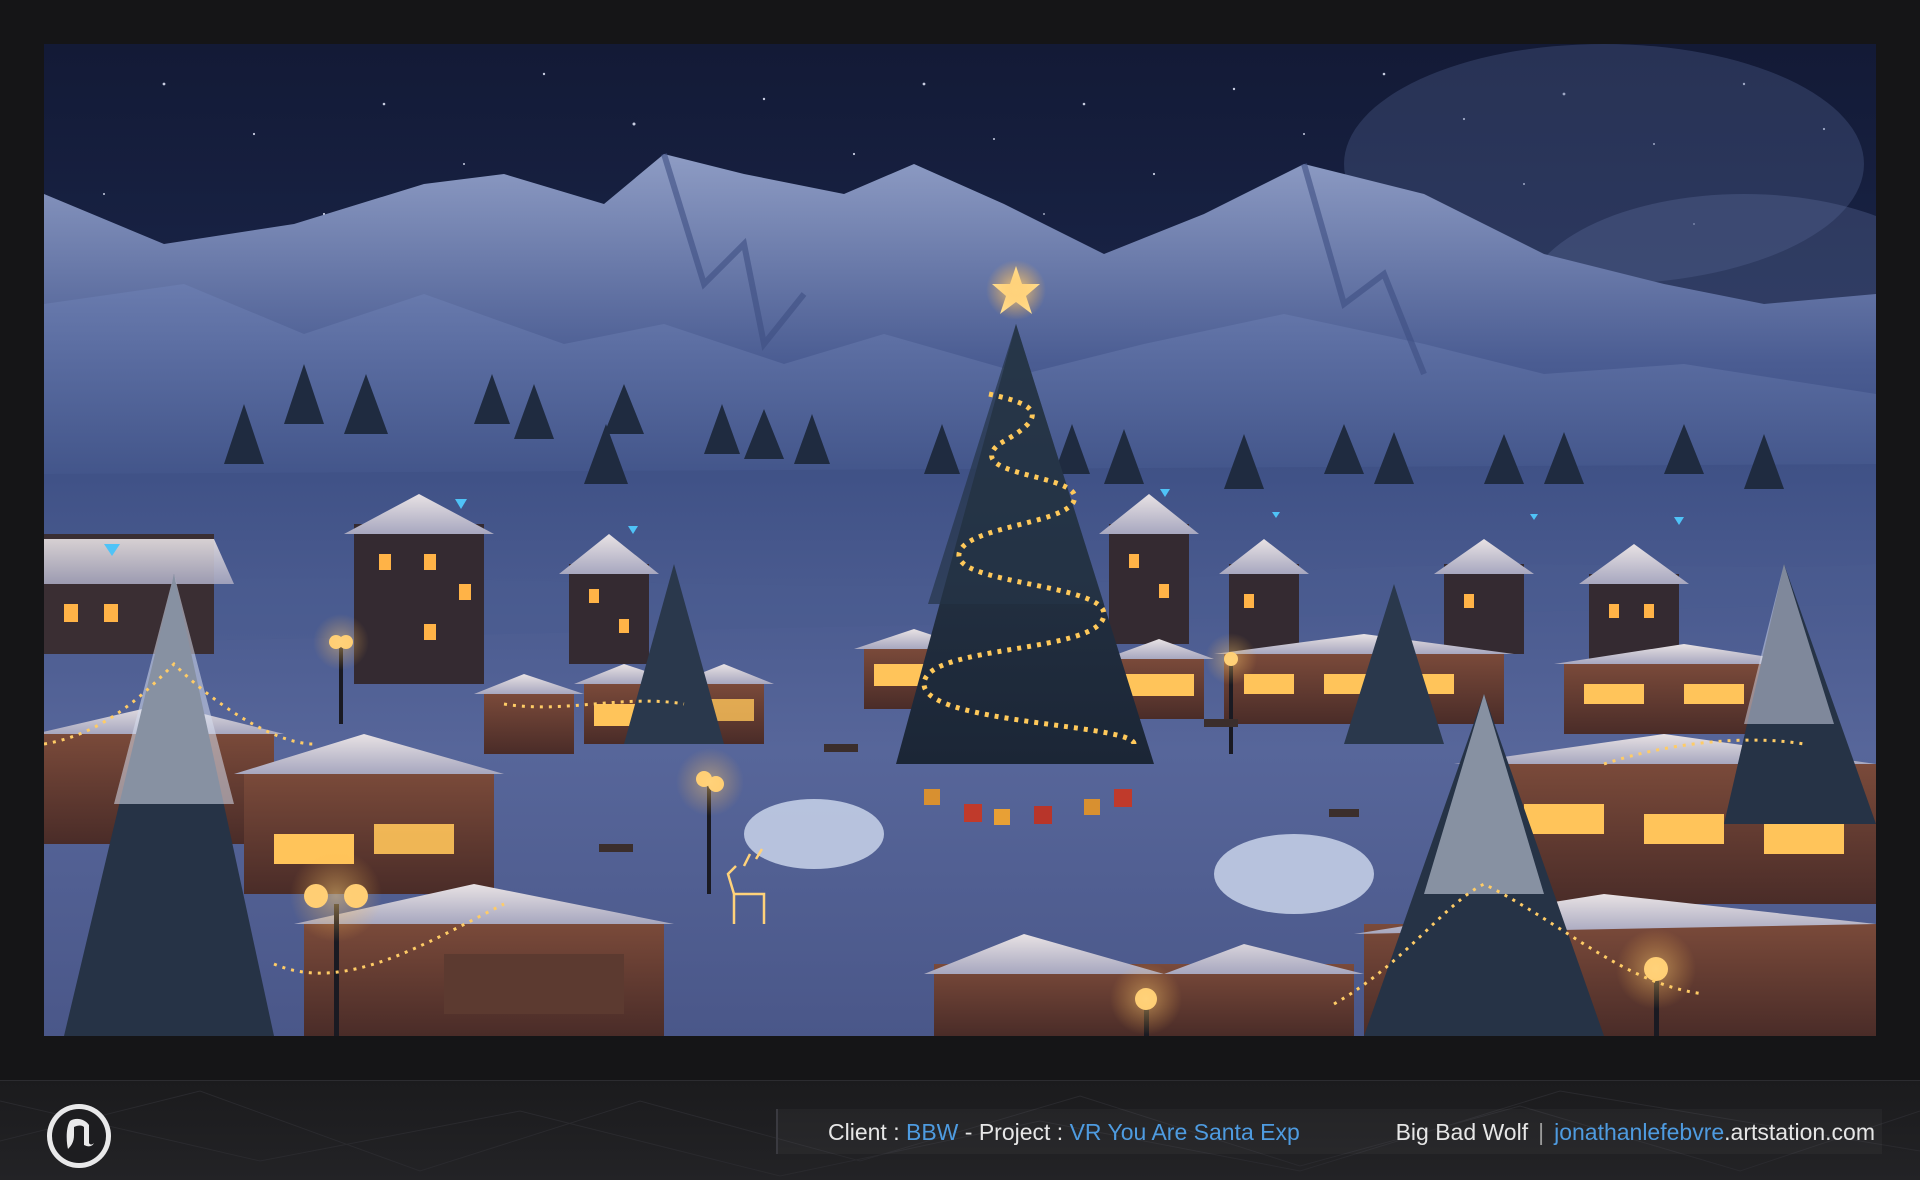 The image size is (1920, 1180). I want to click on artist-link-name: jonathanlefebvre, so click(1639, 1132).